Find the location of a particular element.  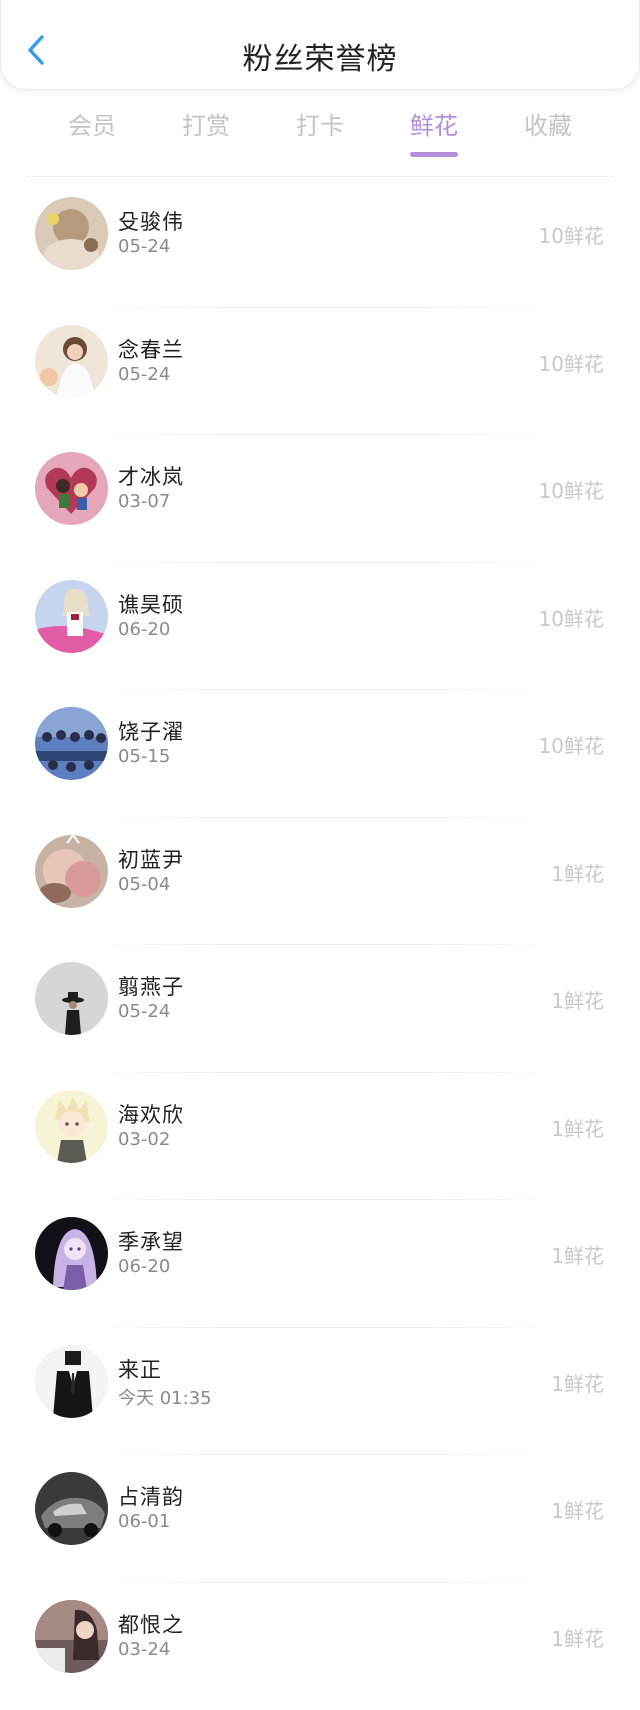

tab-favorites: 收藏 is located at coordinates (548, 132).